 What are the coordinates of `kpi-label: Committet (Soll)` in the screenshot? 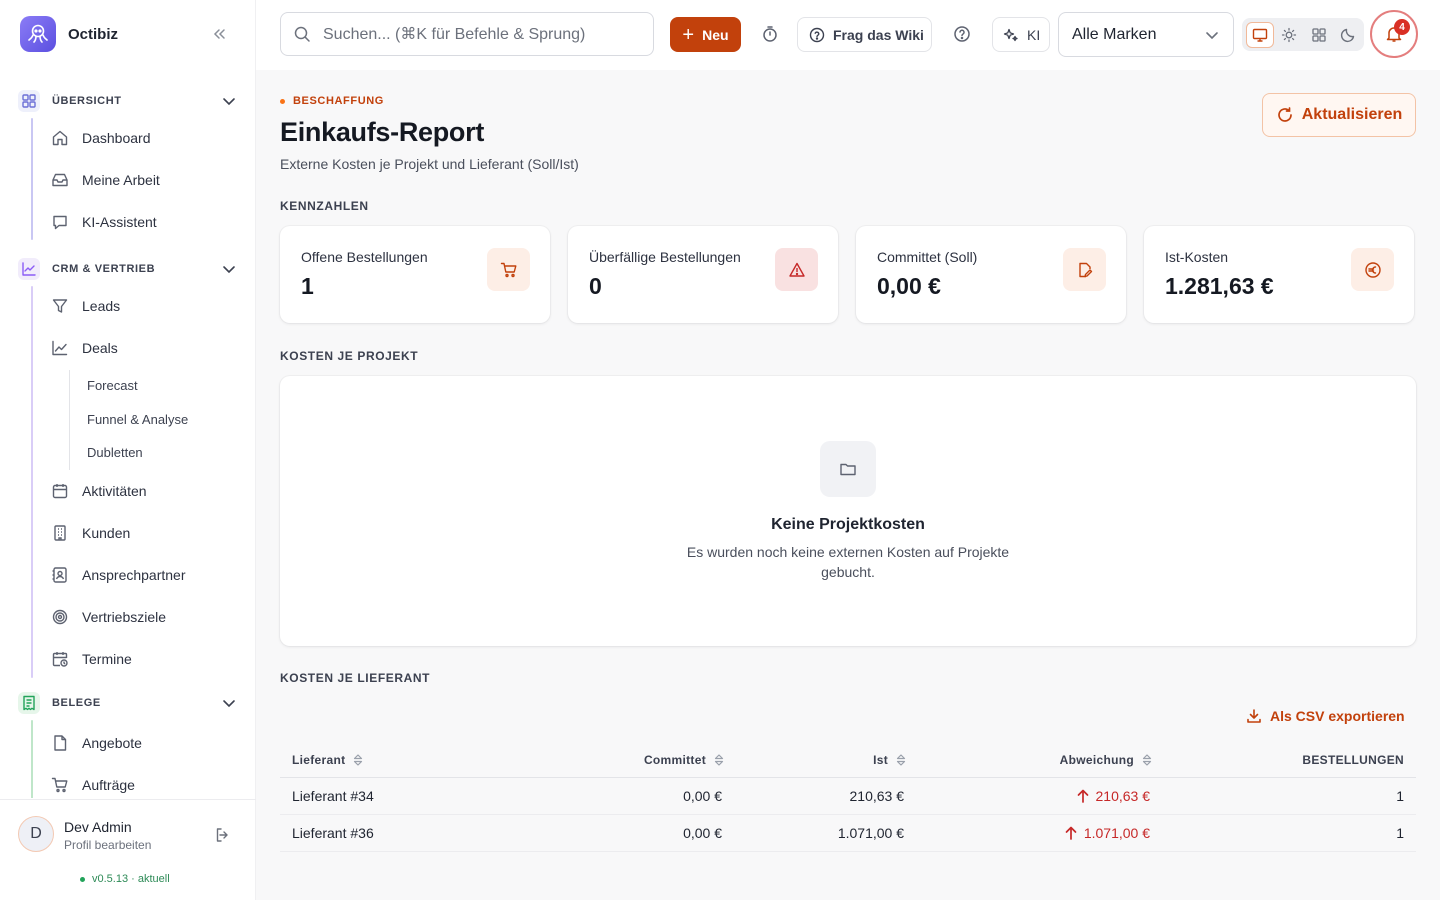 It's located at (927, 257).